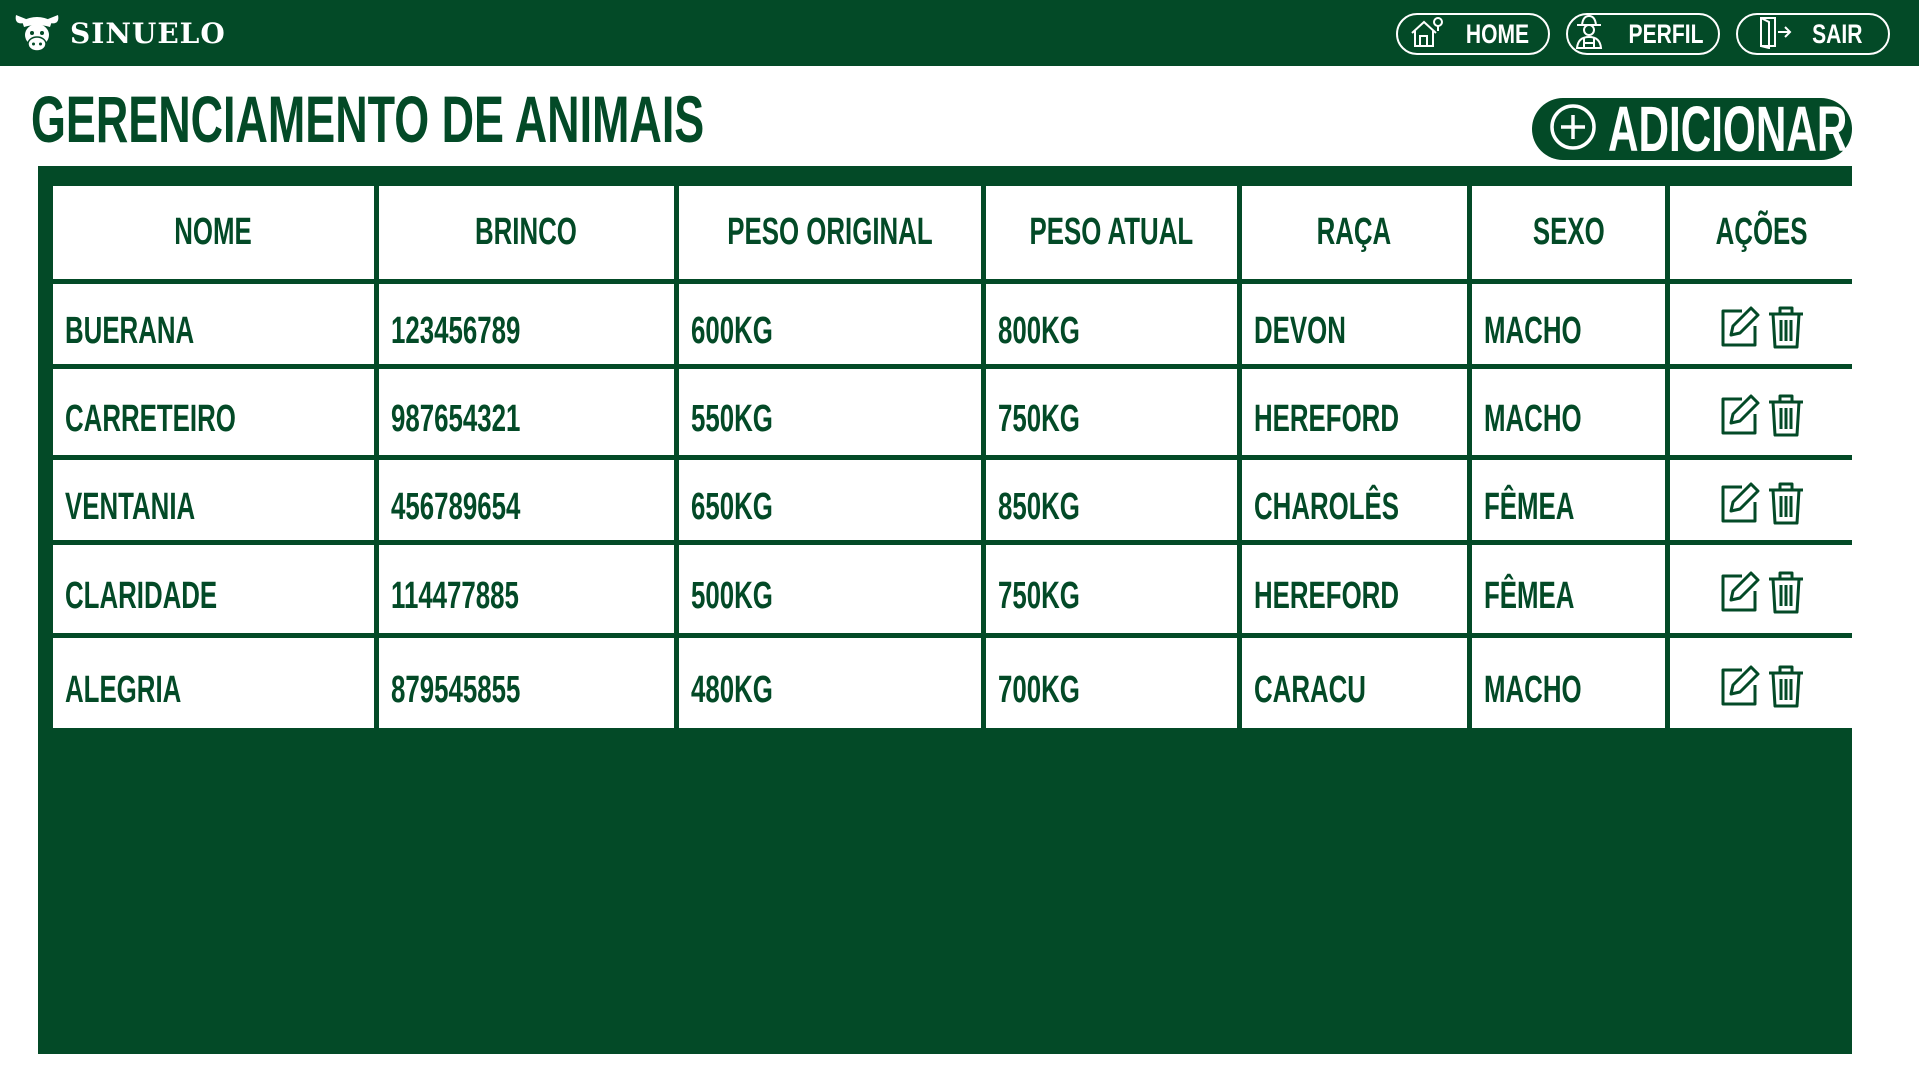  What do you see at coordinates (1111, 324) in the screenshot?
I see `table-cell: 800KG` at bounding box center [1111, 324].